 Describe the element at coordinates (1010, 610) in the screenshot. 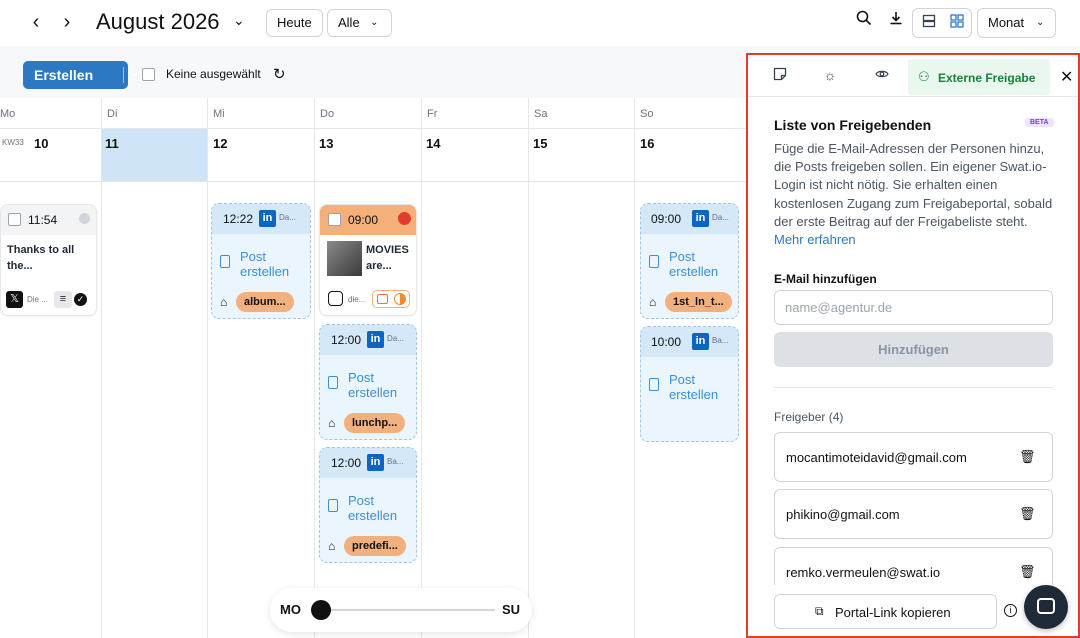

I see `info-icon: i` at that location.